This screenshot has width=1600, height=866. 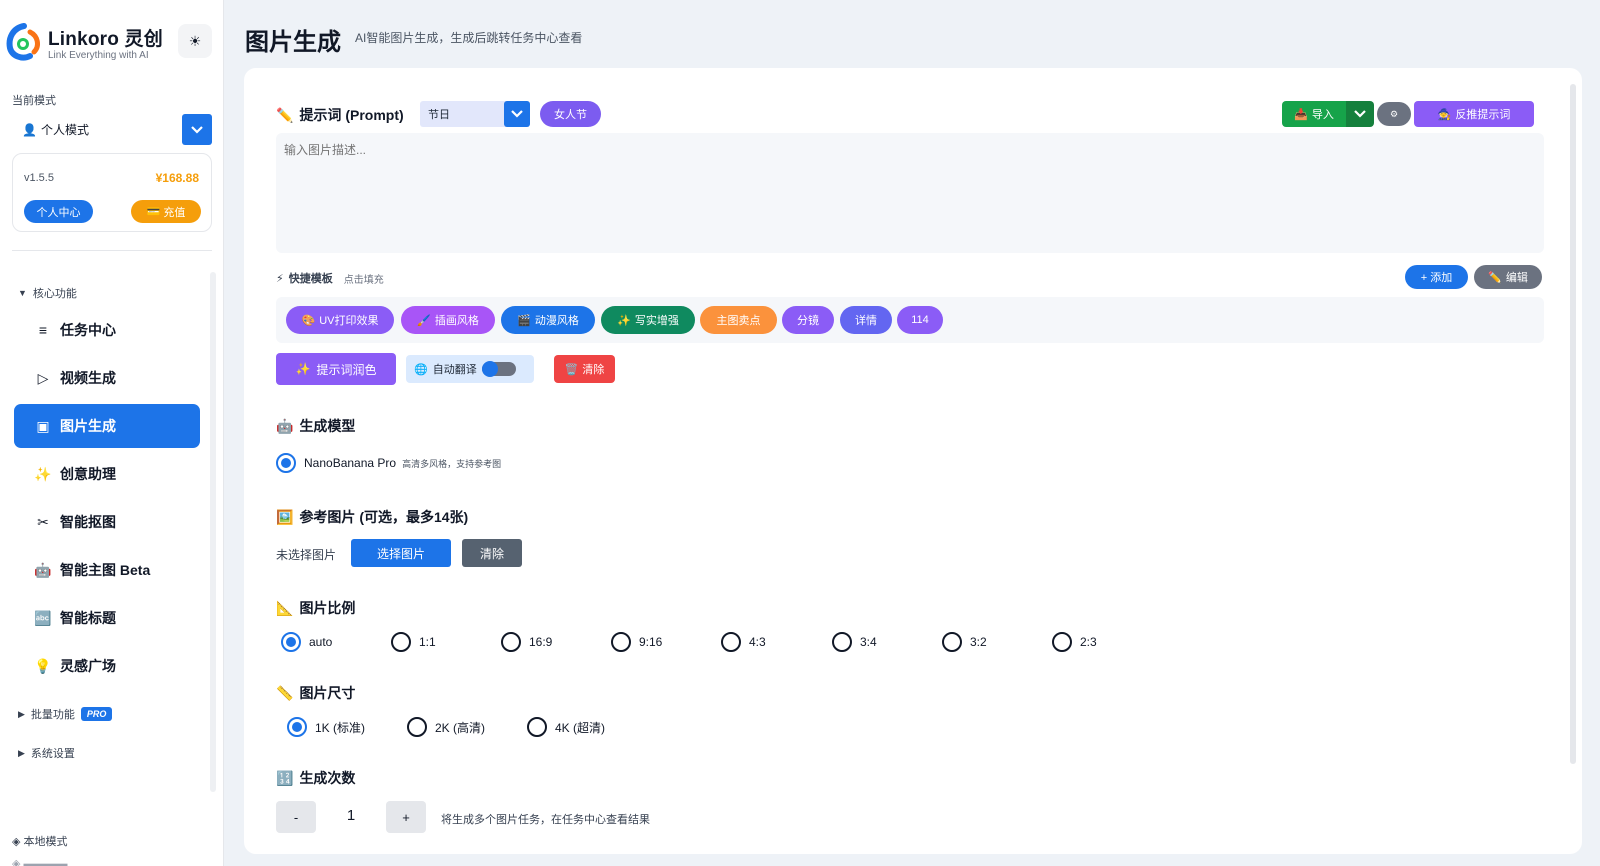 What do you see at coordinates (413, 642) in the screenshot?
I see `ratio-option-1-1: 1:1` at bounding box center [413, 642].